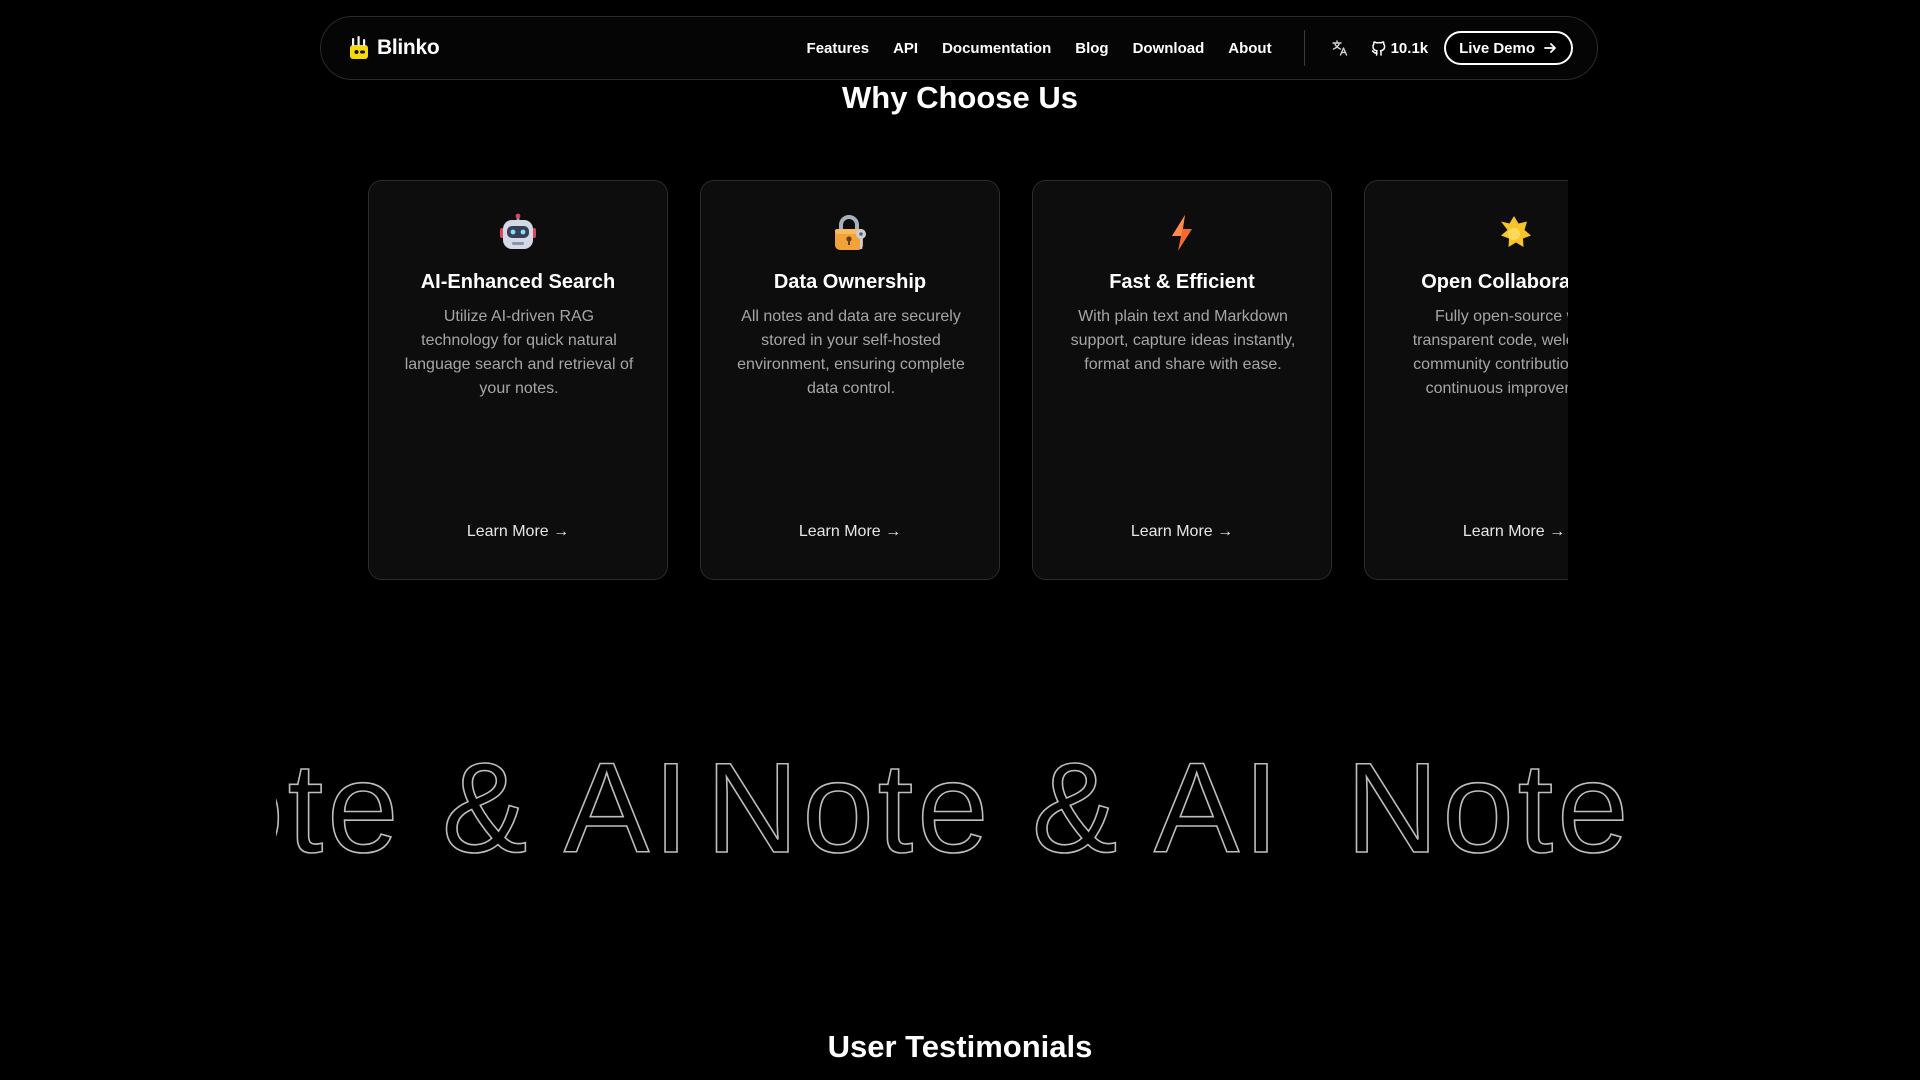 The height and width of the screenshot is (1080, 1920). I want to click on logo: Blinko, so click(393, 48).